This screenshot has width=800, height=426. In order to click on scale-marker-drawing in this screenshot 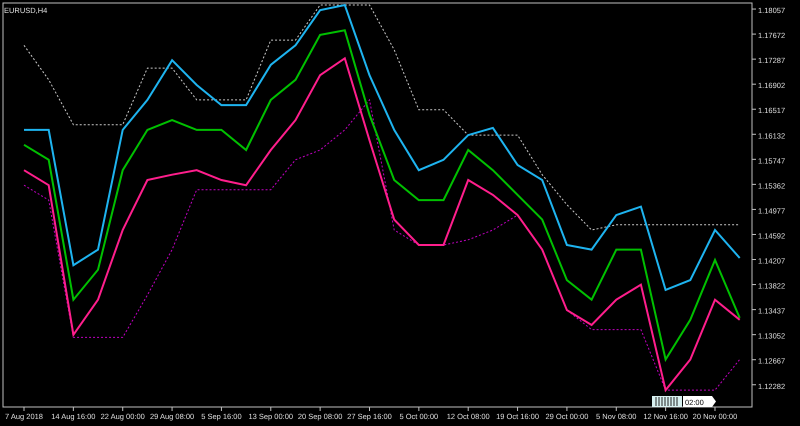, I will do `click(667, 401)`.